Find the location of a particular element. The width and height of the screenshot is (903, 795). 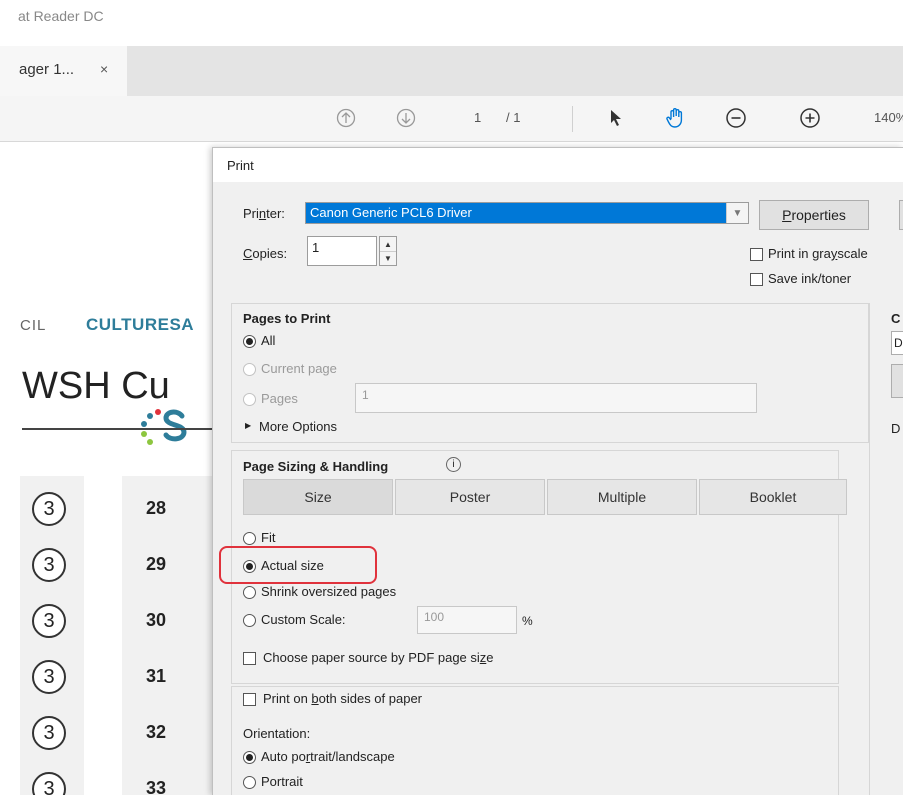

document-column-bg is located at coordinates (167, 635).